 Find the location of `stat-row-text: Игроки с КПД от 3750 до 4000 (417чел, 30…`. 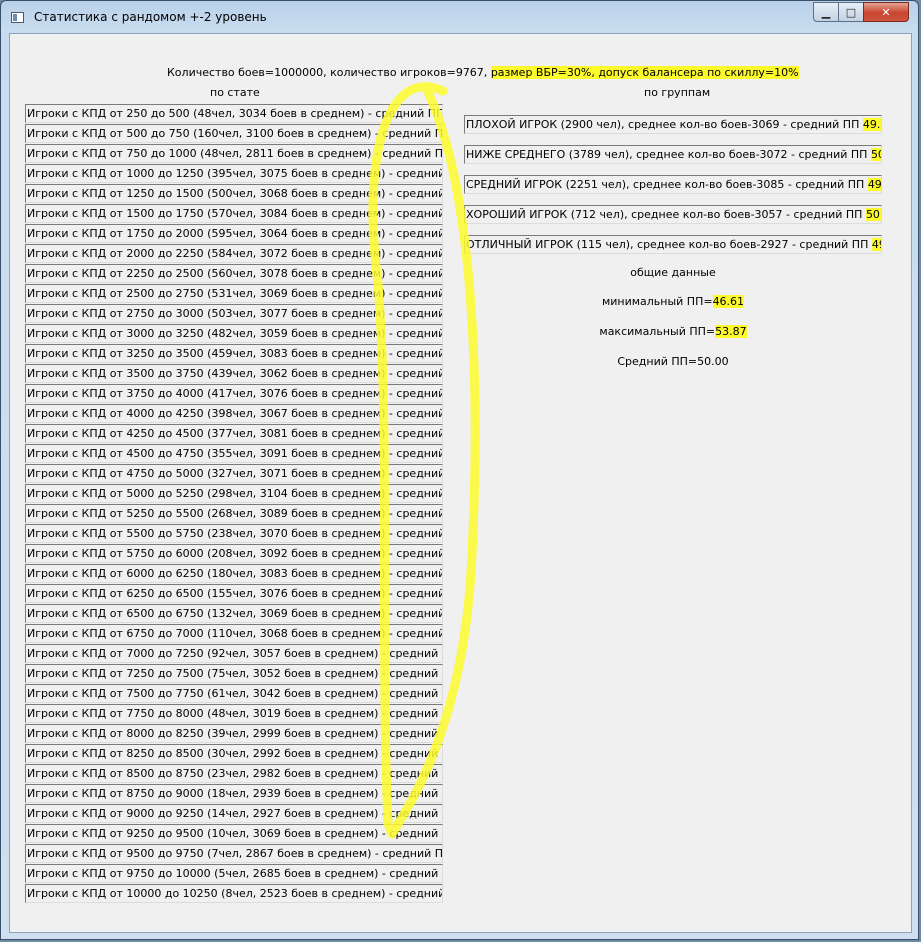

stat-row-text: Игроки с КПД от 3750 до 4000 (417чел, 30… is located at coordinates (235, 393).